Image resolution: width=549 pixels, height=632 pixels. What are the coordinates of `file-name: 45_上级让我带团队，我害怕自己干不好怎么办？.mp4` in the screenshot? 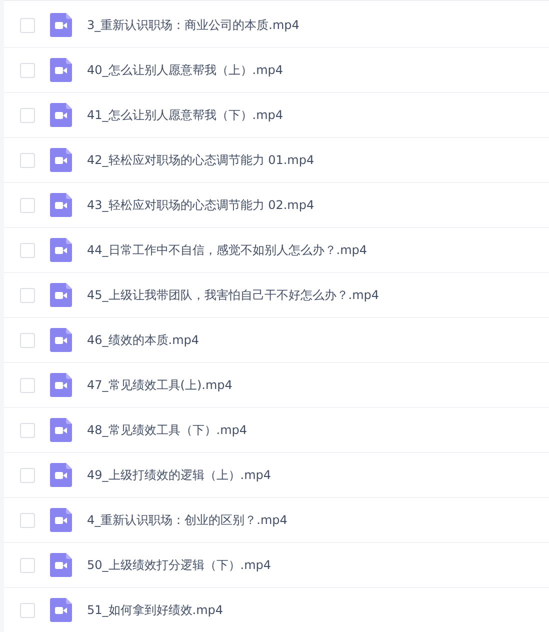 It's located at (233, 295).